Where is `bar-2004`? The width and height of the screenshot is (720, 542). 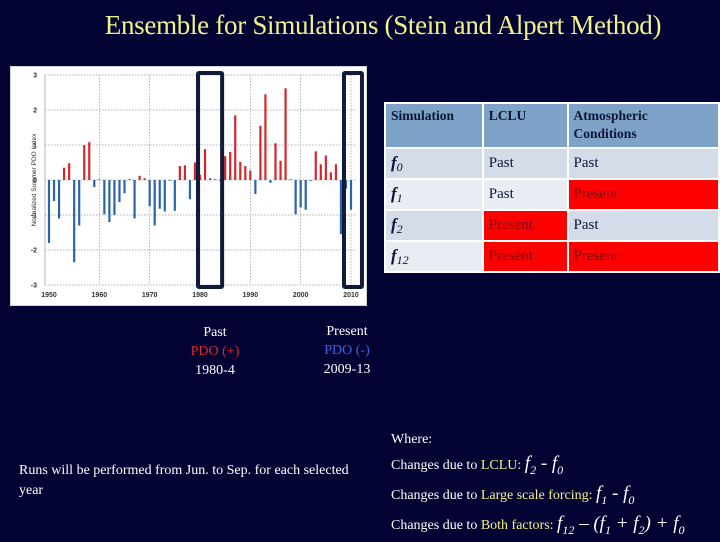 bar-2004 is located at coordinates (320, 172).